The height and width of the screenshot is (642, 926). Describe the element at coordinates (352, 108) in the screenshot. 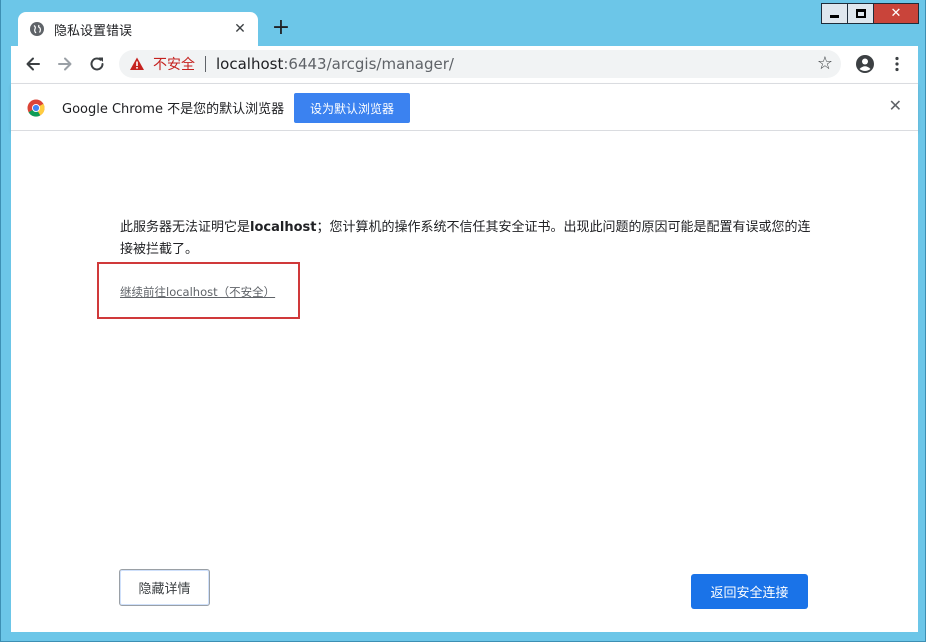

I see `set-default-browser-button: 设为默认浏览器` at that location.